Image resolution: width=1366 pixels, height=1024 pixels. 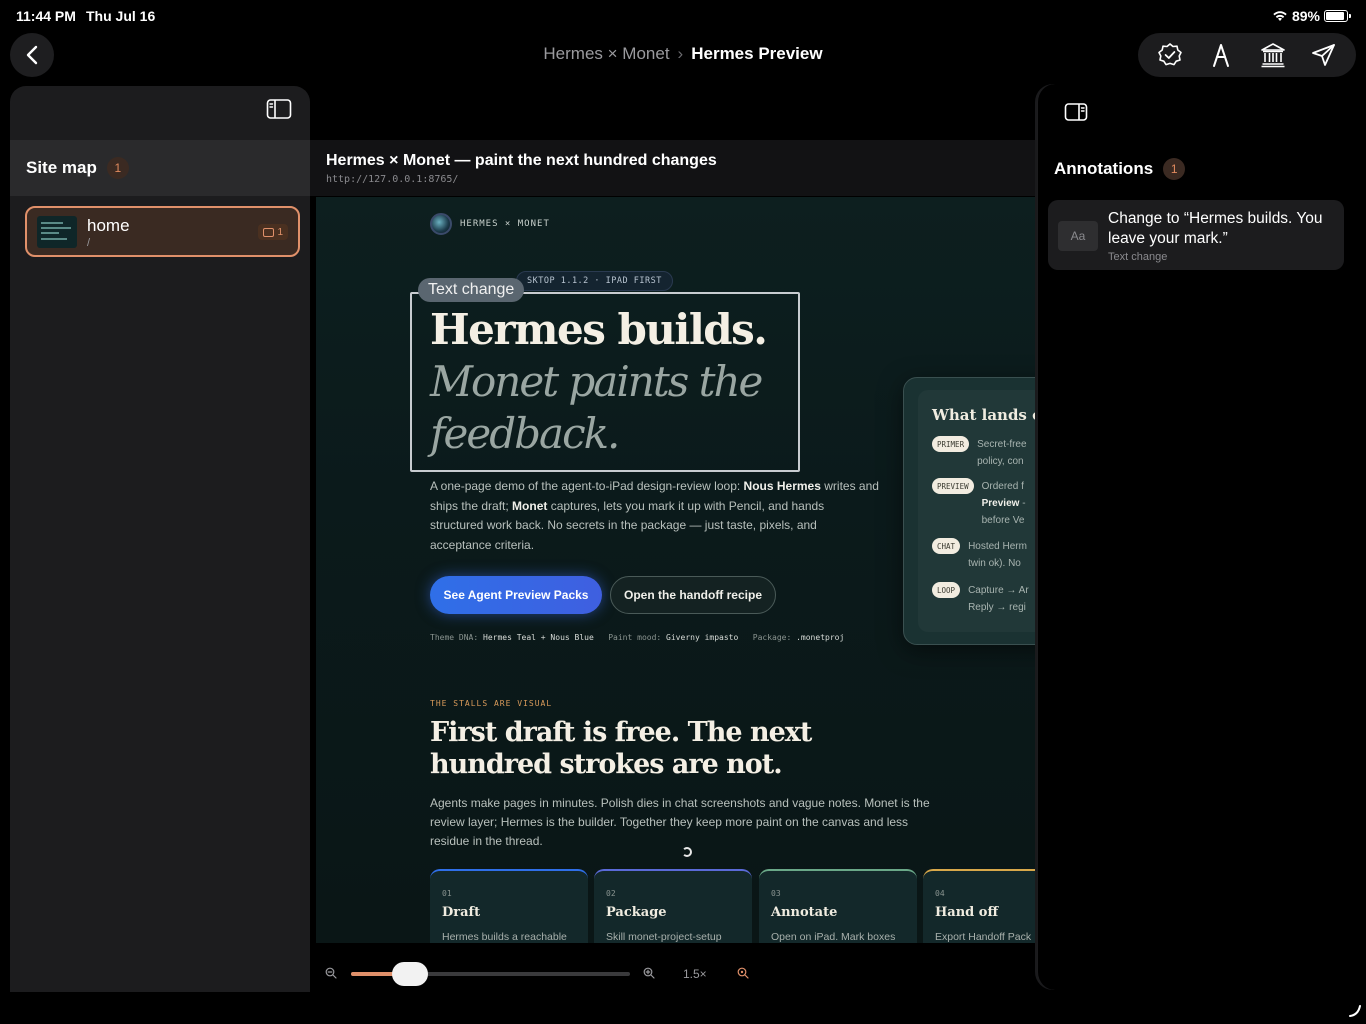 I want to click on step-card-package: 02 Package Skill monet-project-setup, so click(x=673, y=906).